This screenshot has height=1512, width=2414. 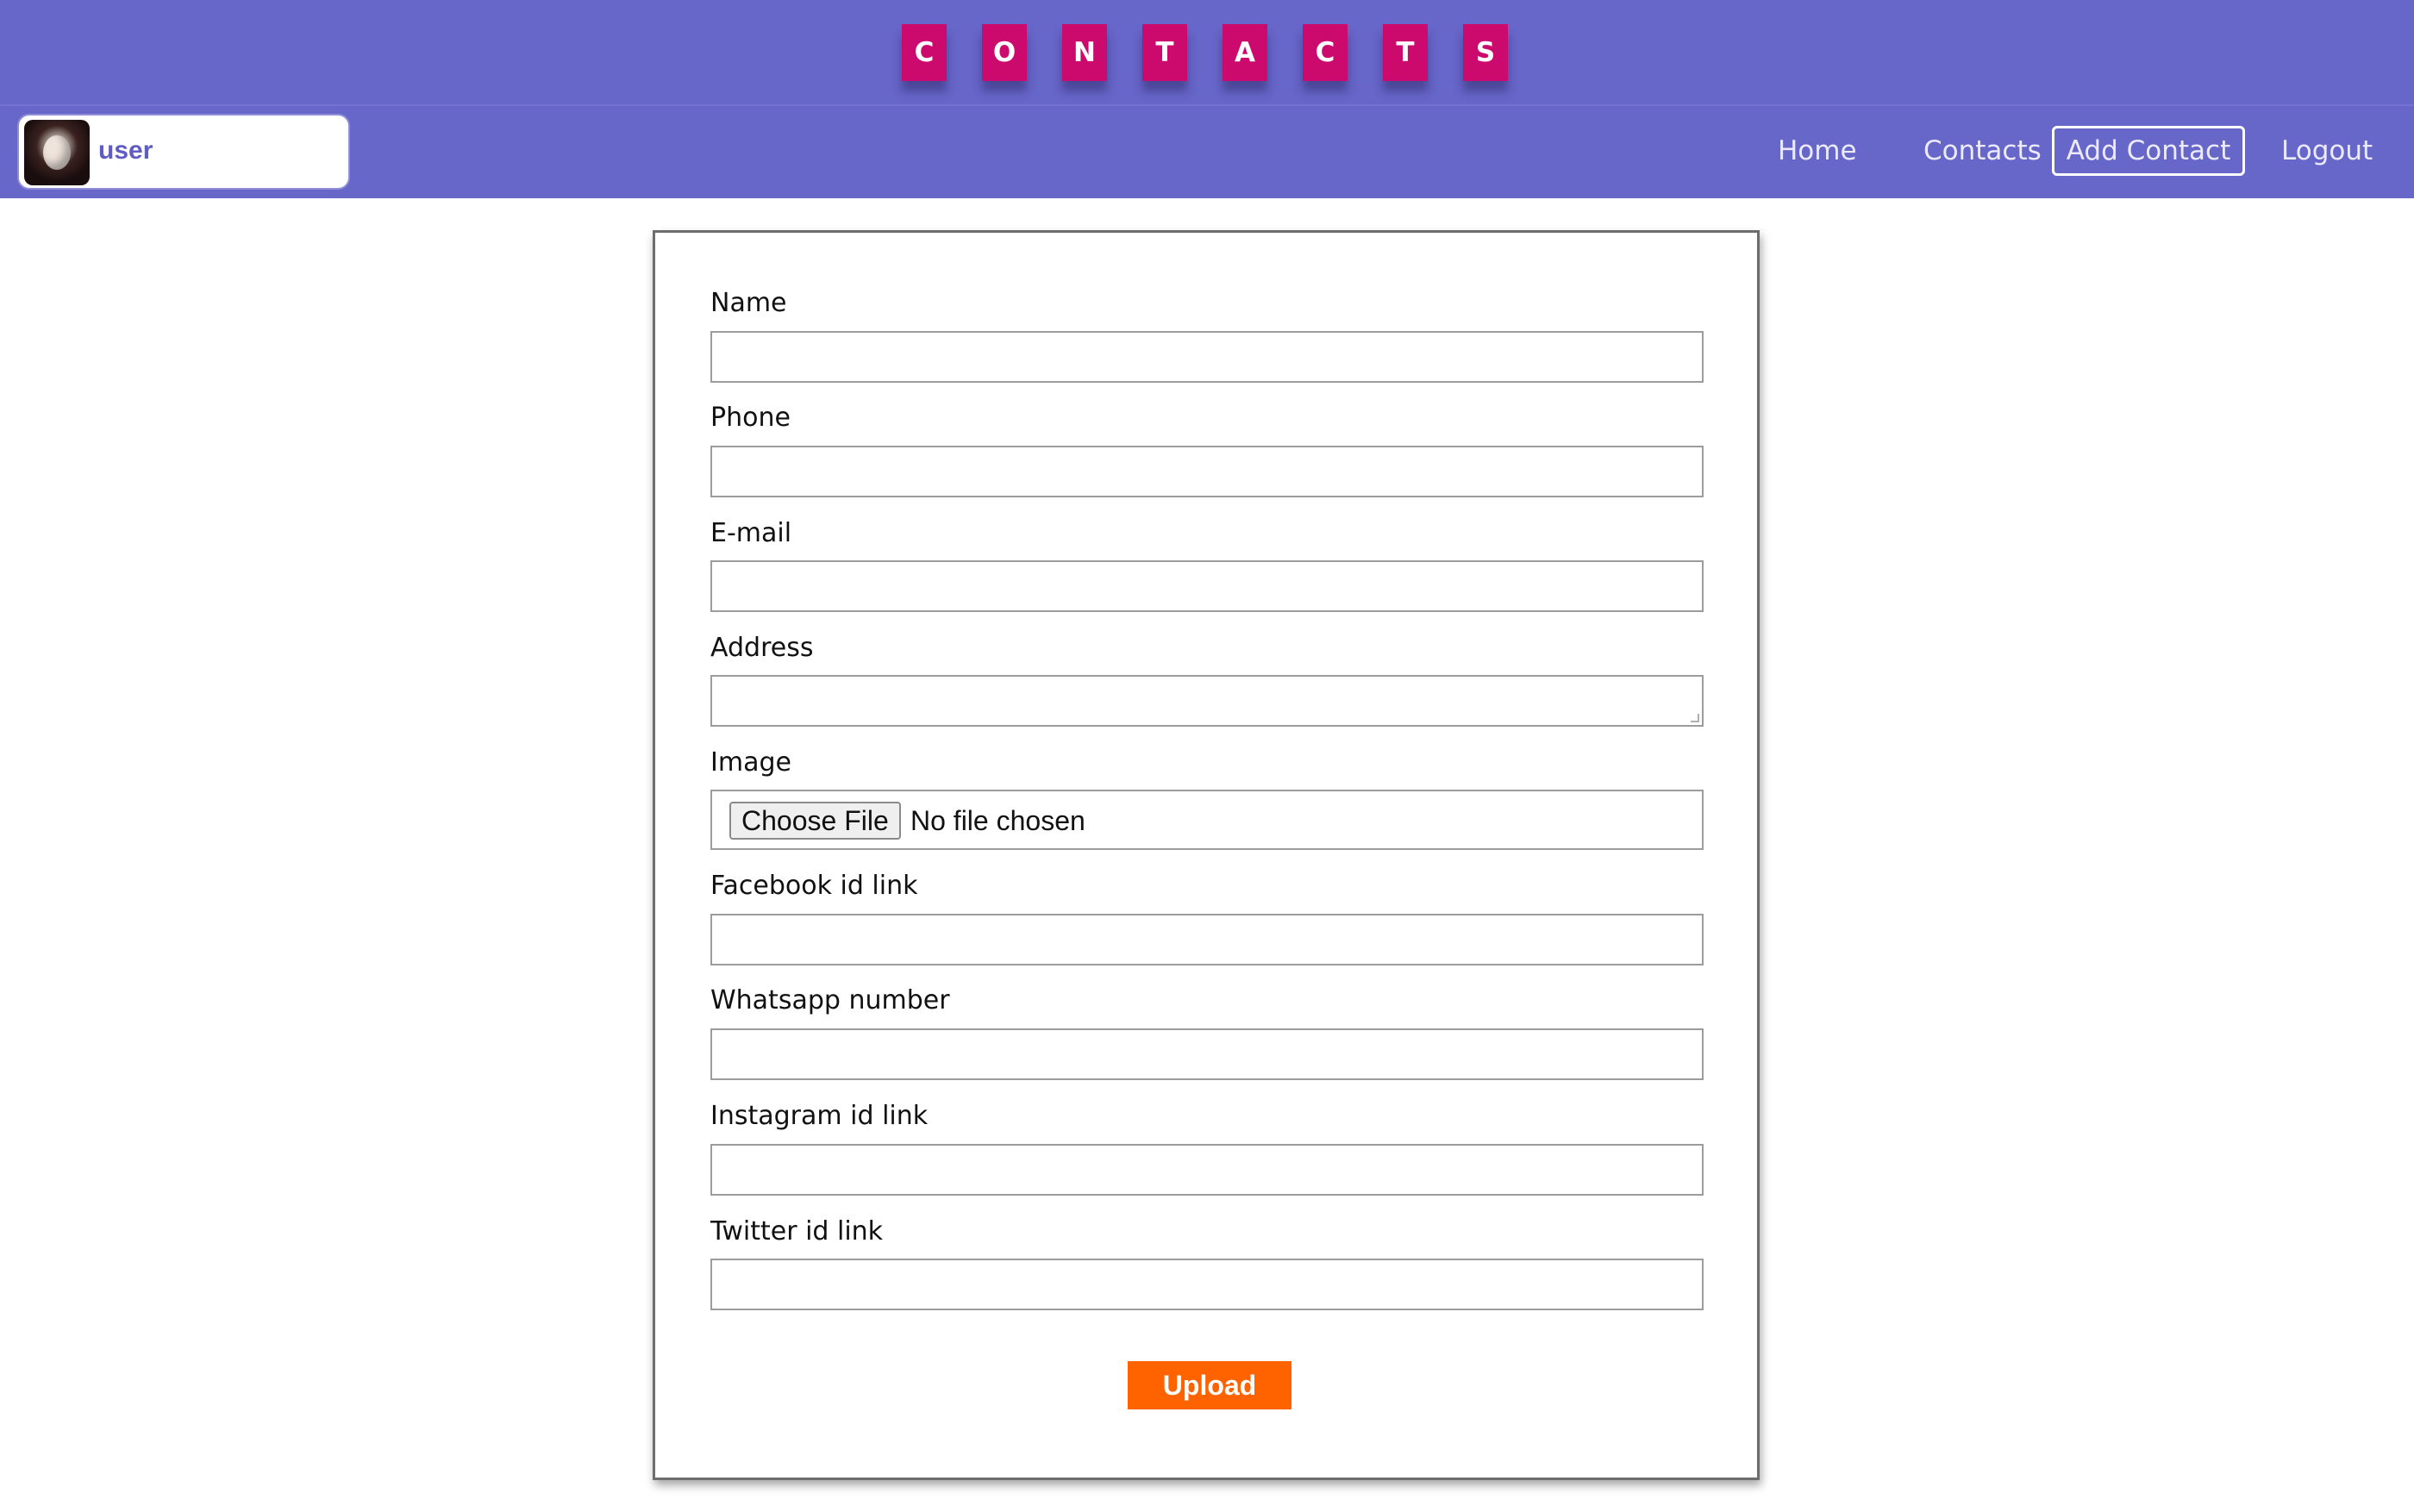 I want to click on user-profile-card: user, so click(x=183, y=152).